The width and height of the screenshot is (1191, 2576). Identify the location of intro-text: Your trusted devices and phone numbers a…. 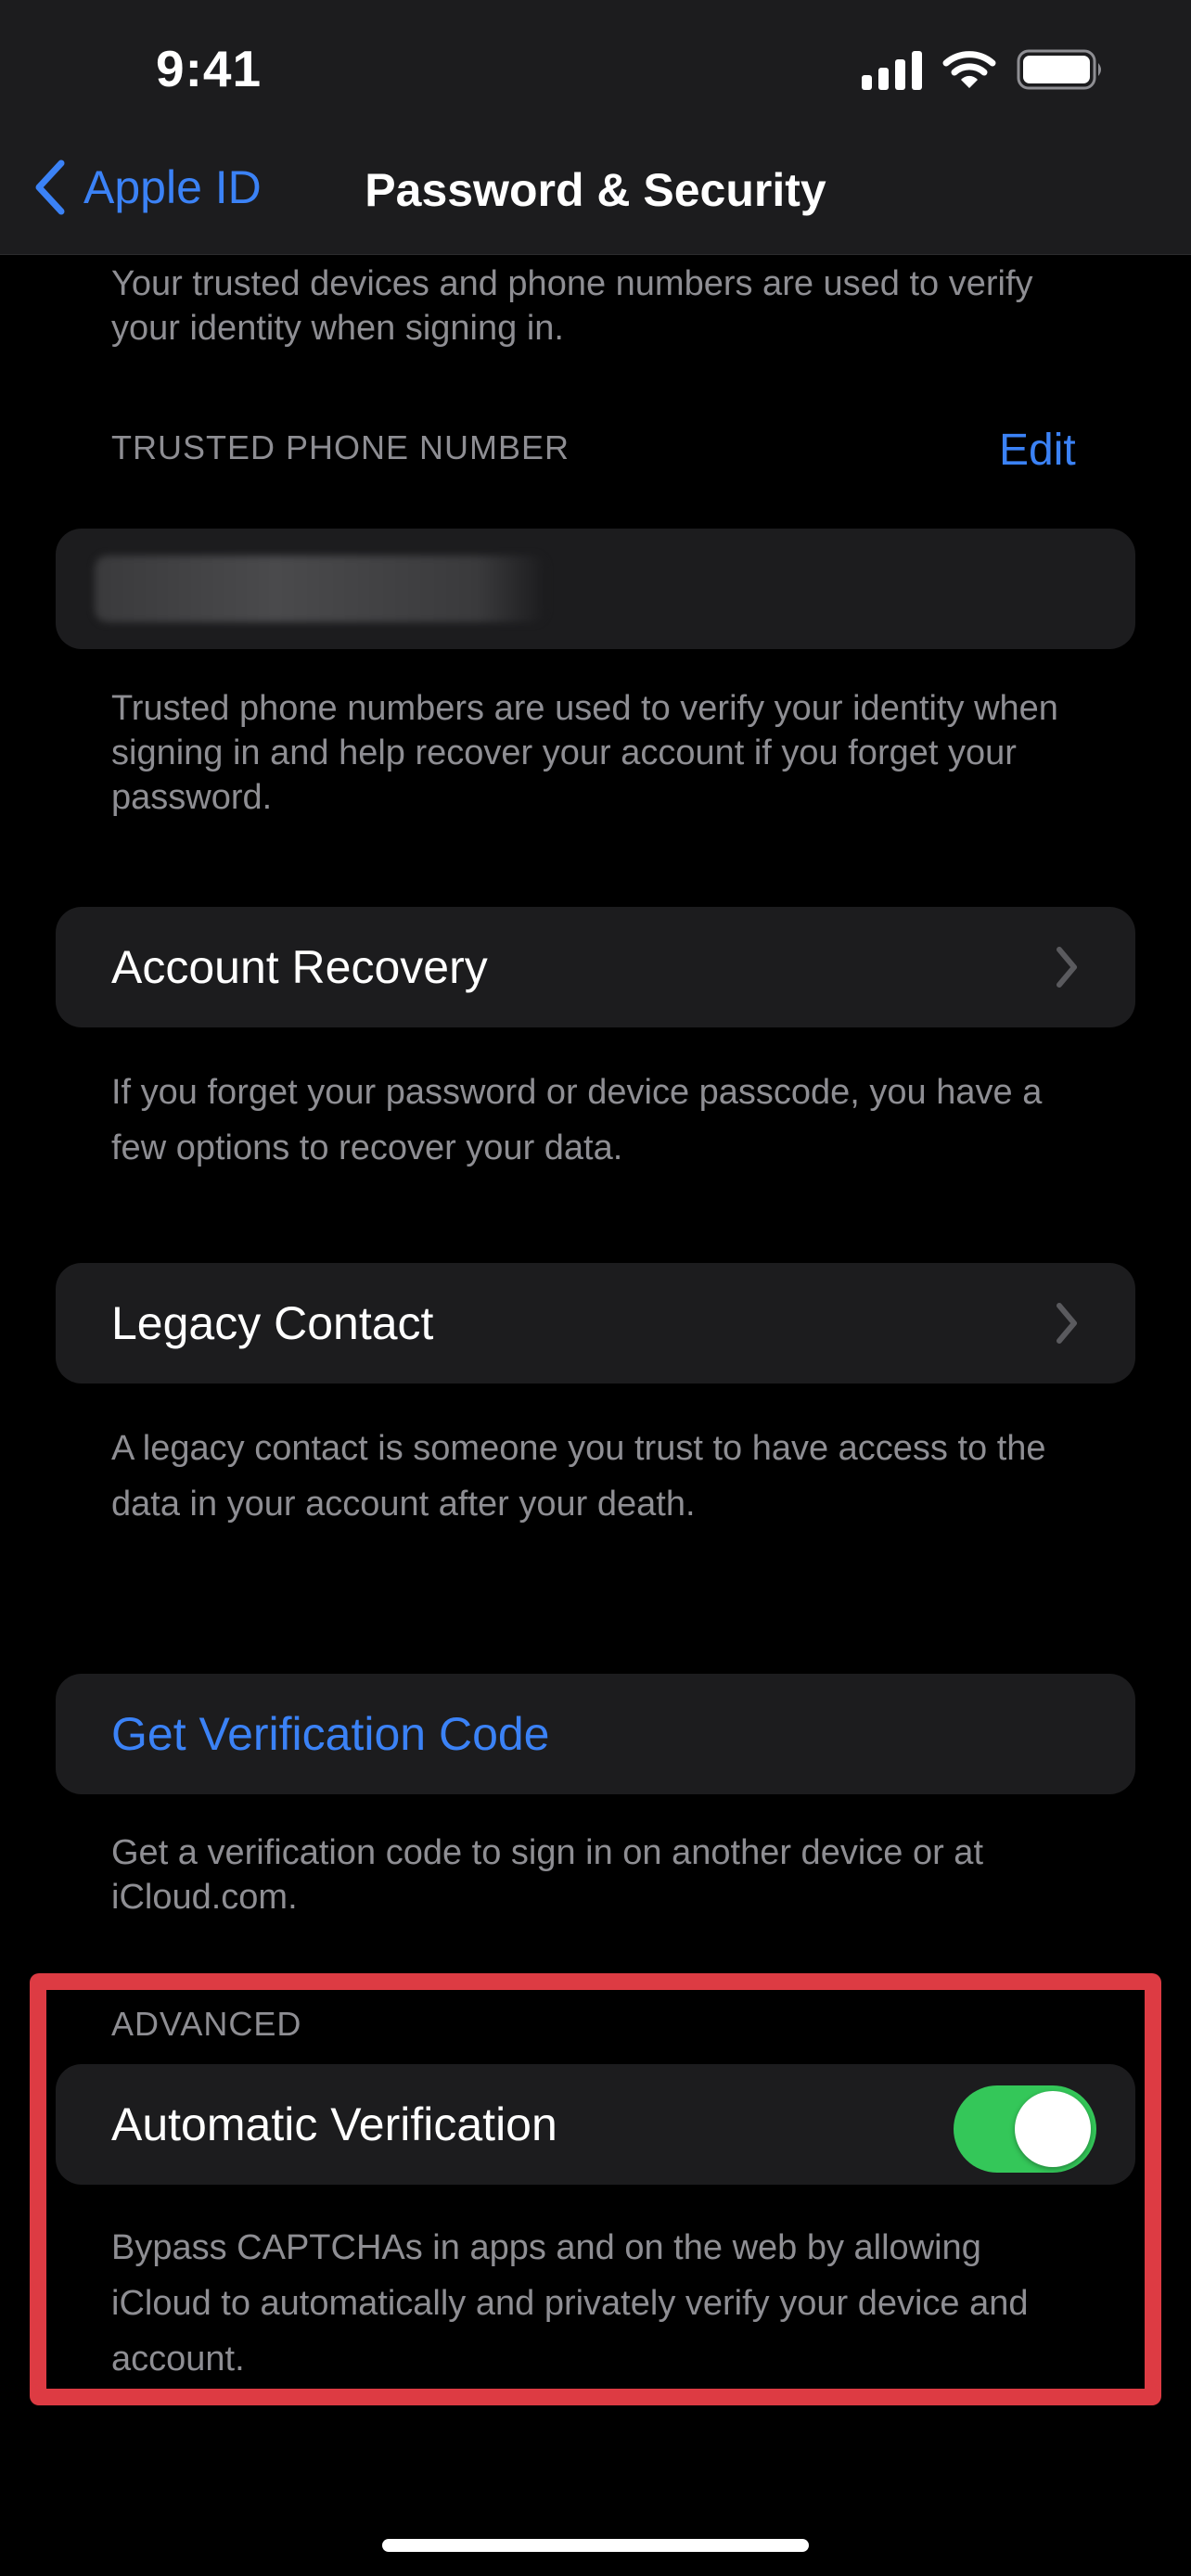
(572, 306).